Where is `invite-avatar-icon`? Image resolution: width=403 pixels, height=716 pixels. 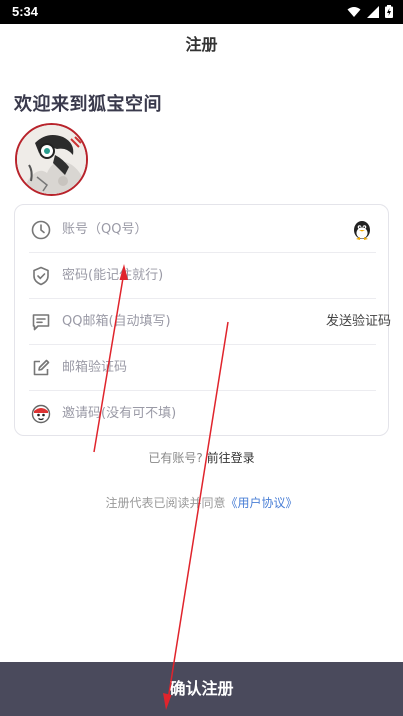 invite-avatar-icon is located at coordinates (41, 414).